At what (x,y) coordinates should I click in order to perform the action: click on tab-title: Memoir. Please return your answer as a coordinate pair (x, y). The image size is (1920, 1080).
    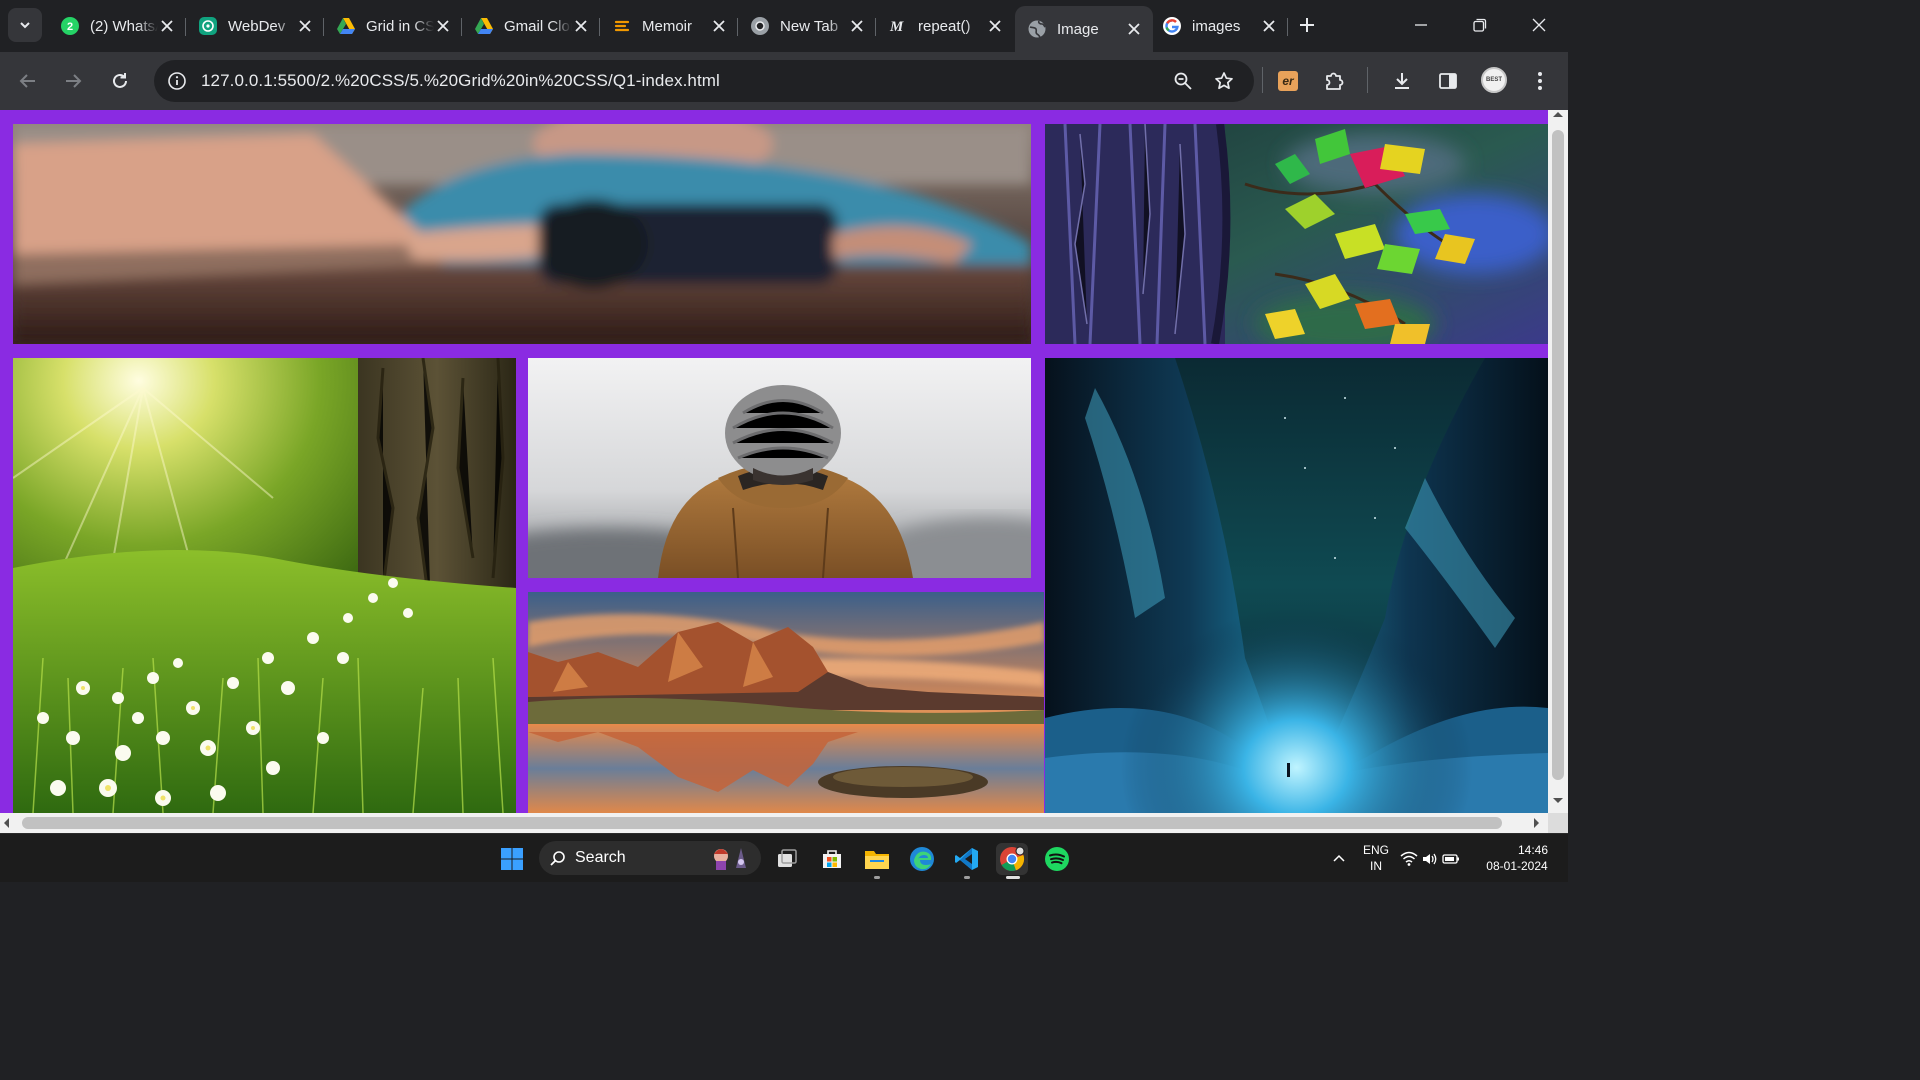
    Looking at the image, I should click on (667, 26).